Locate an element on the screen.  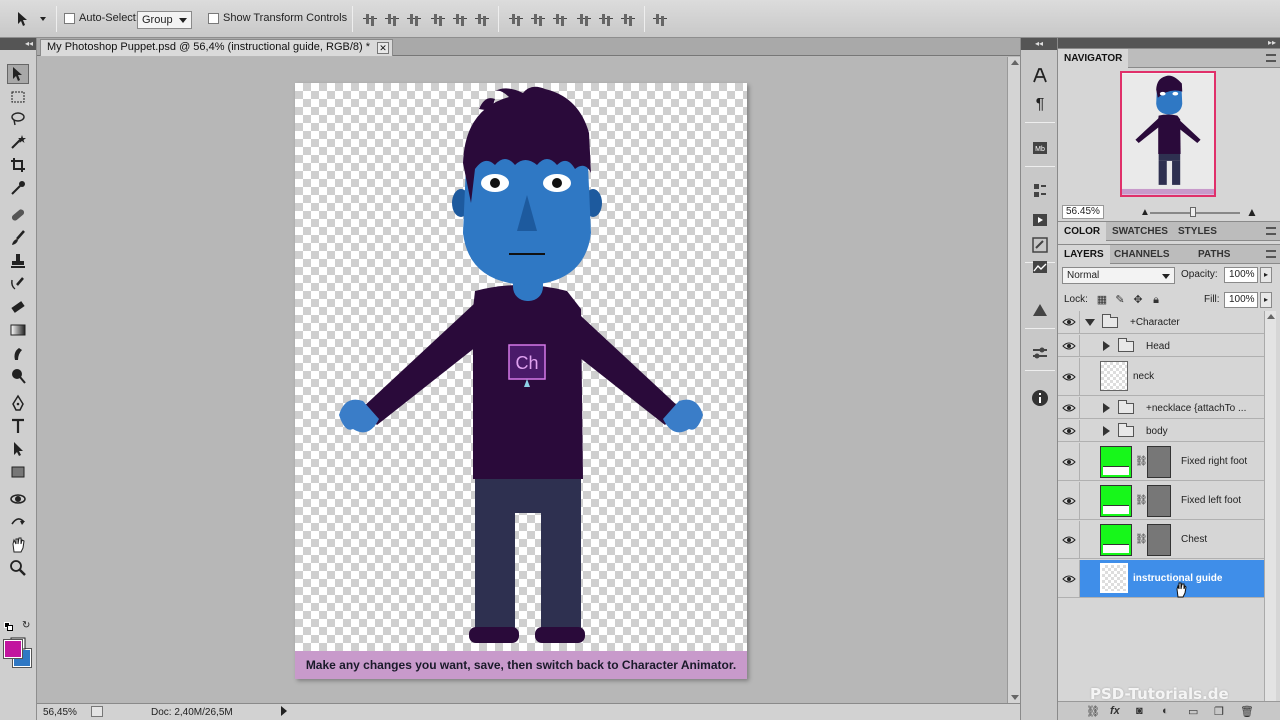
auto-align-layers-icon is located at coordinates (660, 19).